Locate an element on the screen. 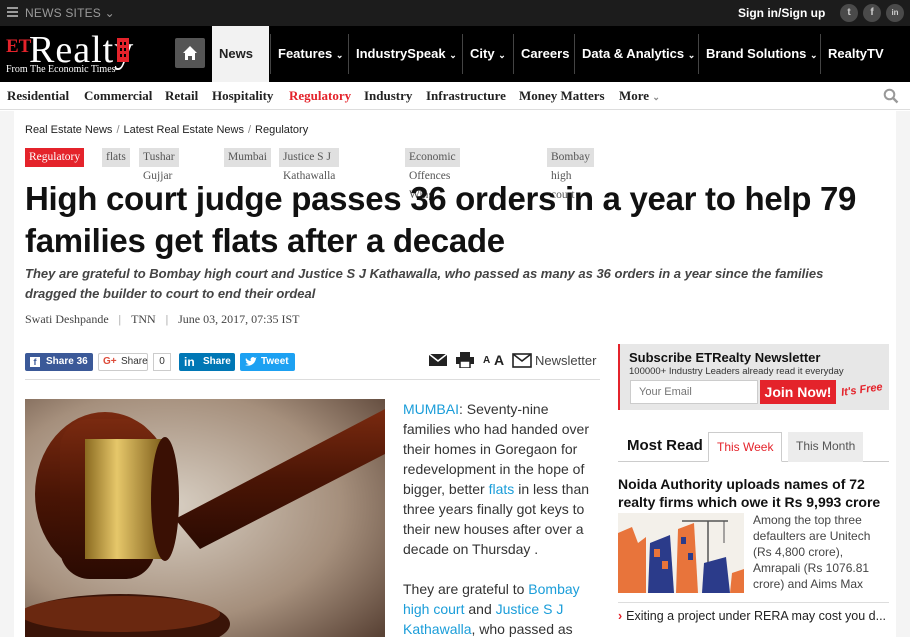 The width and height of the screenshot is (910, 637). news-sites-menu: NEWS SITES ⌄ is located at coordinates (70, 13).